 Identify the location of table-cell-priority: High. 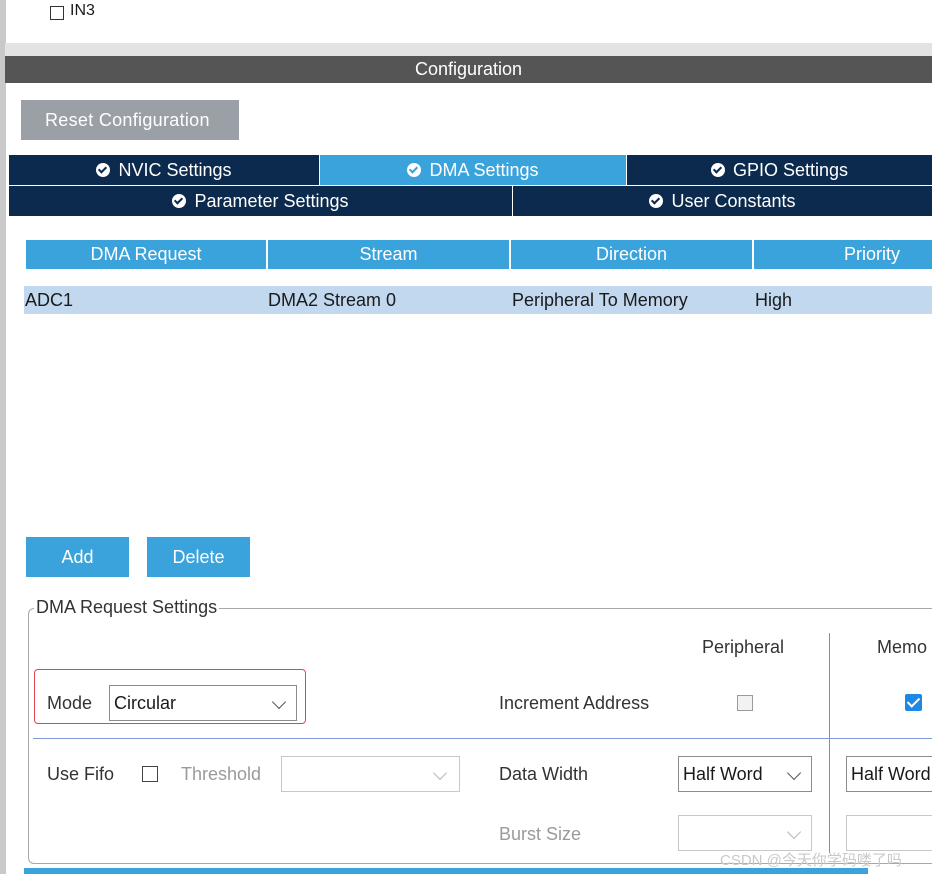
(843, 300).